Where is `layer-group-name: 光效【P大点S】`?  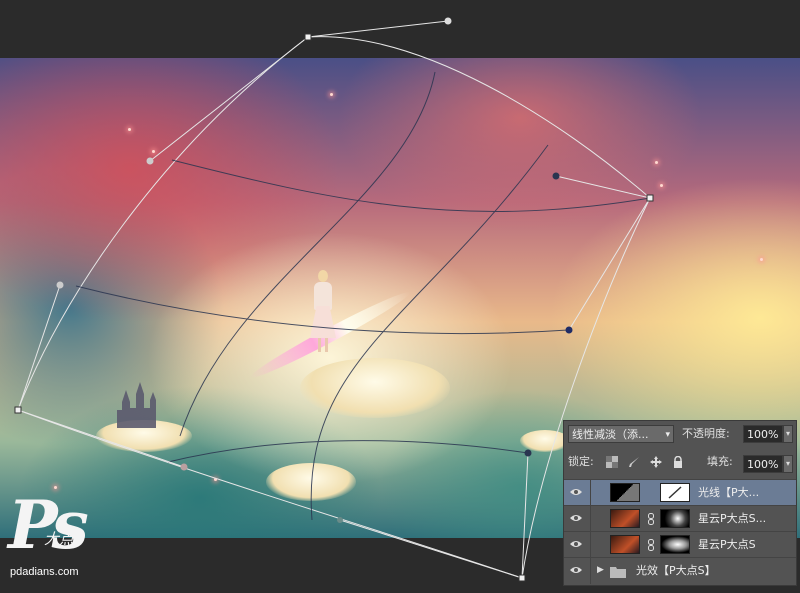 layer-group-name: 光效【P大点S】 is located at coordinates (676, 571).